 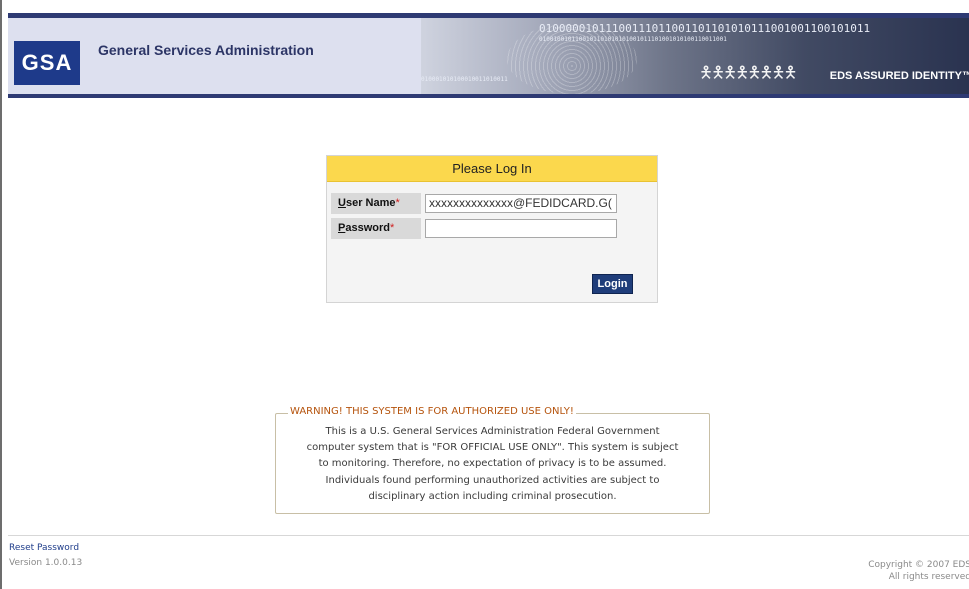 I want to click on login-button: Login, so click(x=612, y=284).